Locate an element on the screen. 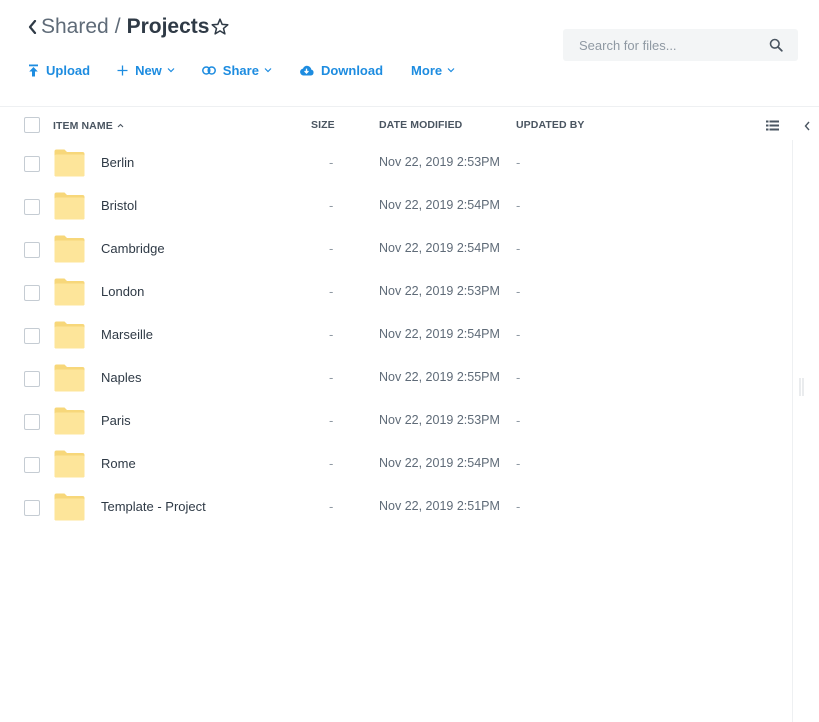 The height and width of the screenshot is (722, 819). column-header-name-label: ITEM NAME is located at coordinates (83, 126).